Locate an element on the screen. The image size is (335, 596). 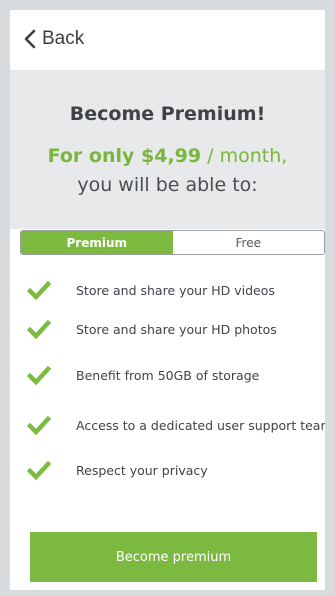
feature-text: Access to a dedicated user support team is located at coordinates (200, 425).